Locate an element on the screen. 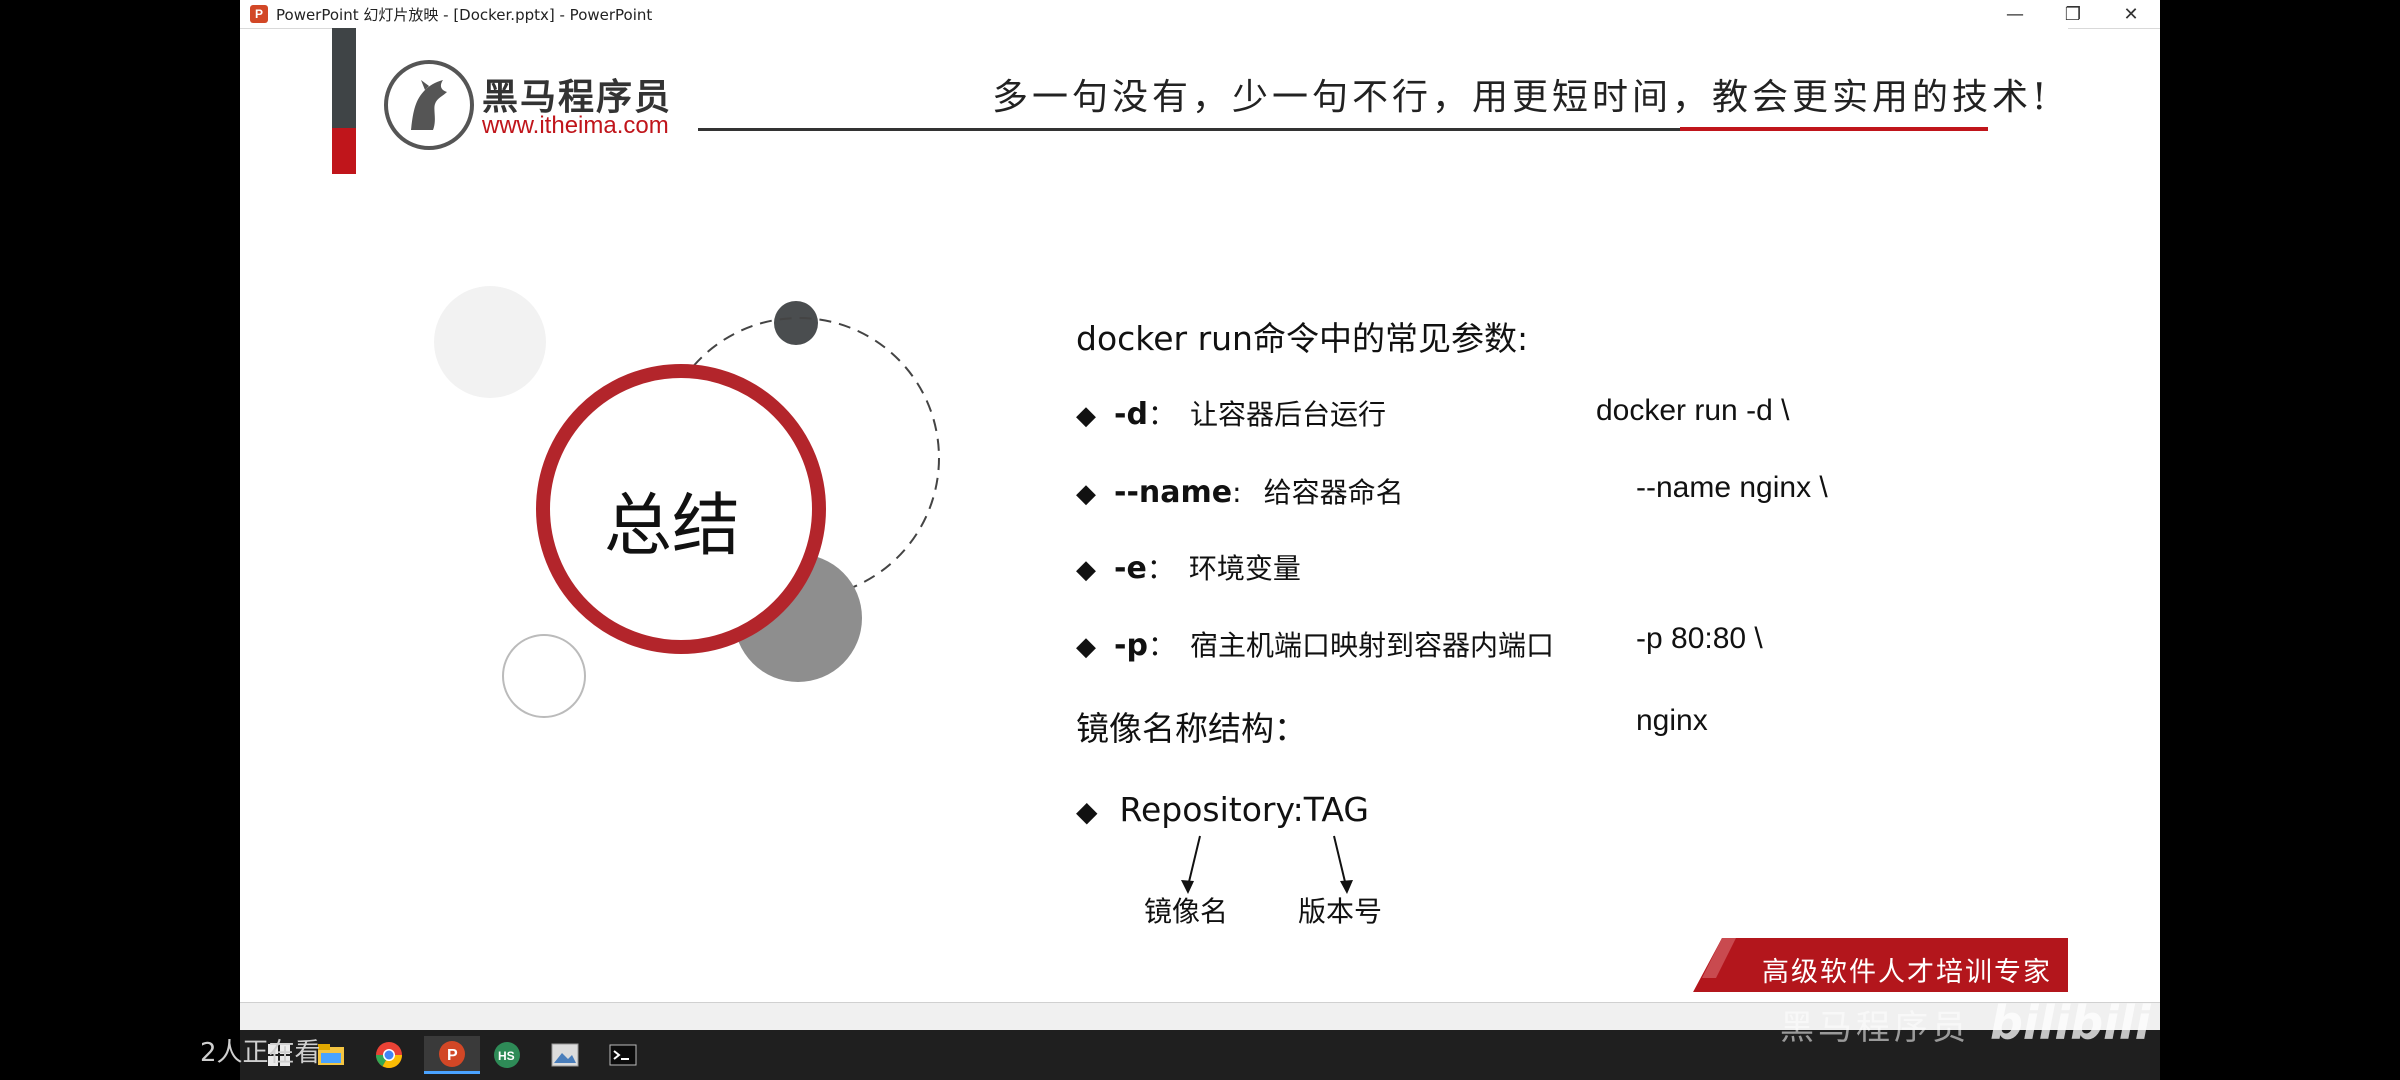 The height and width of the screenshot is (1080, 2400). hbuilder-icon: HS is located at coordinates (507, 1055).